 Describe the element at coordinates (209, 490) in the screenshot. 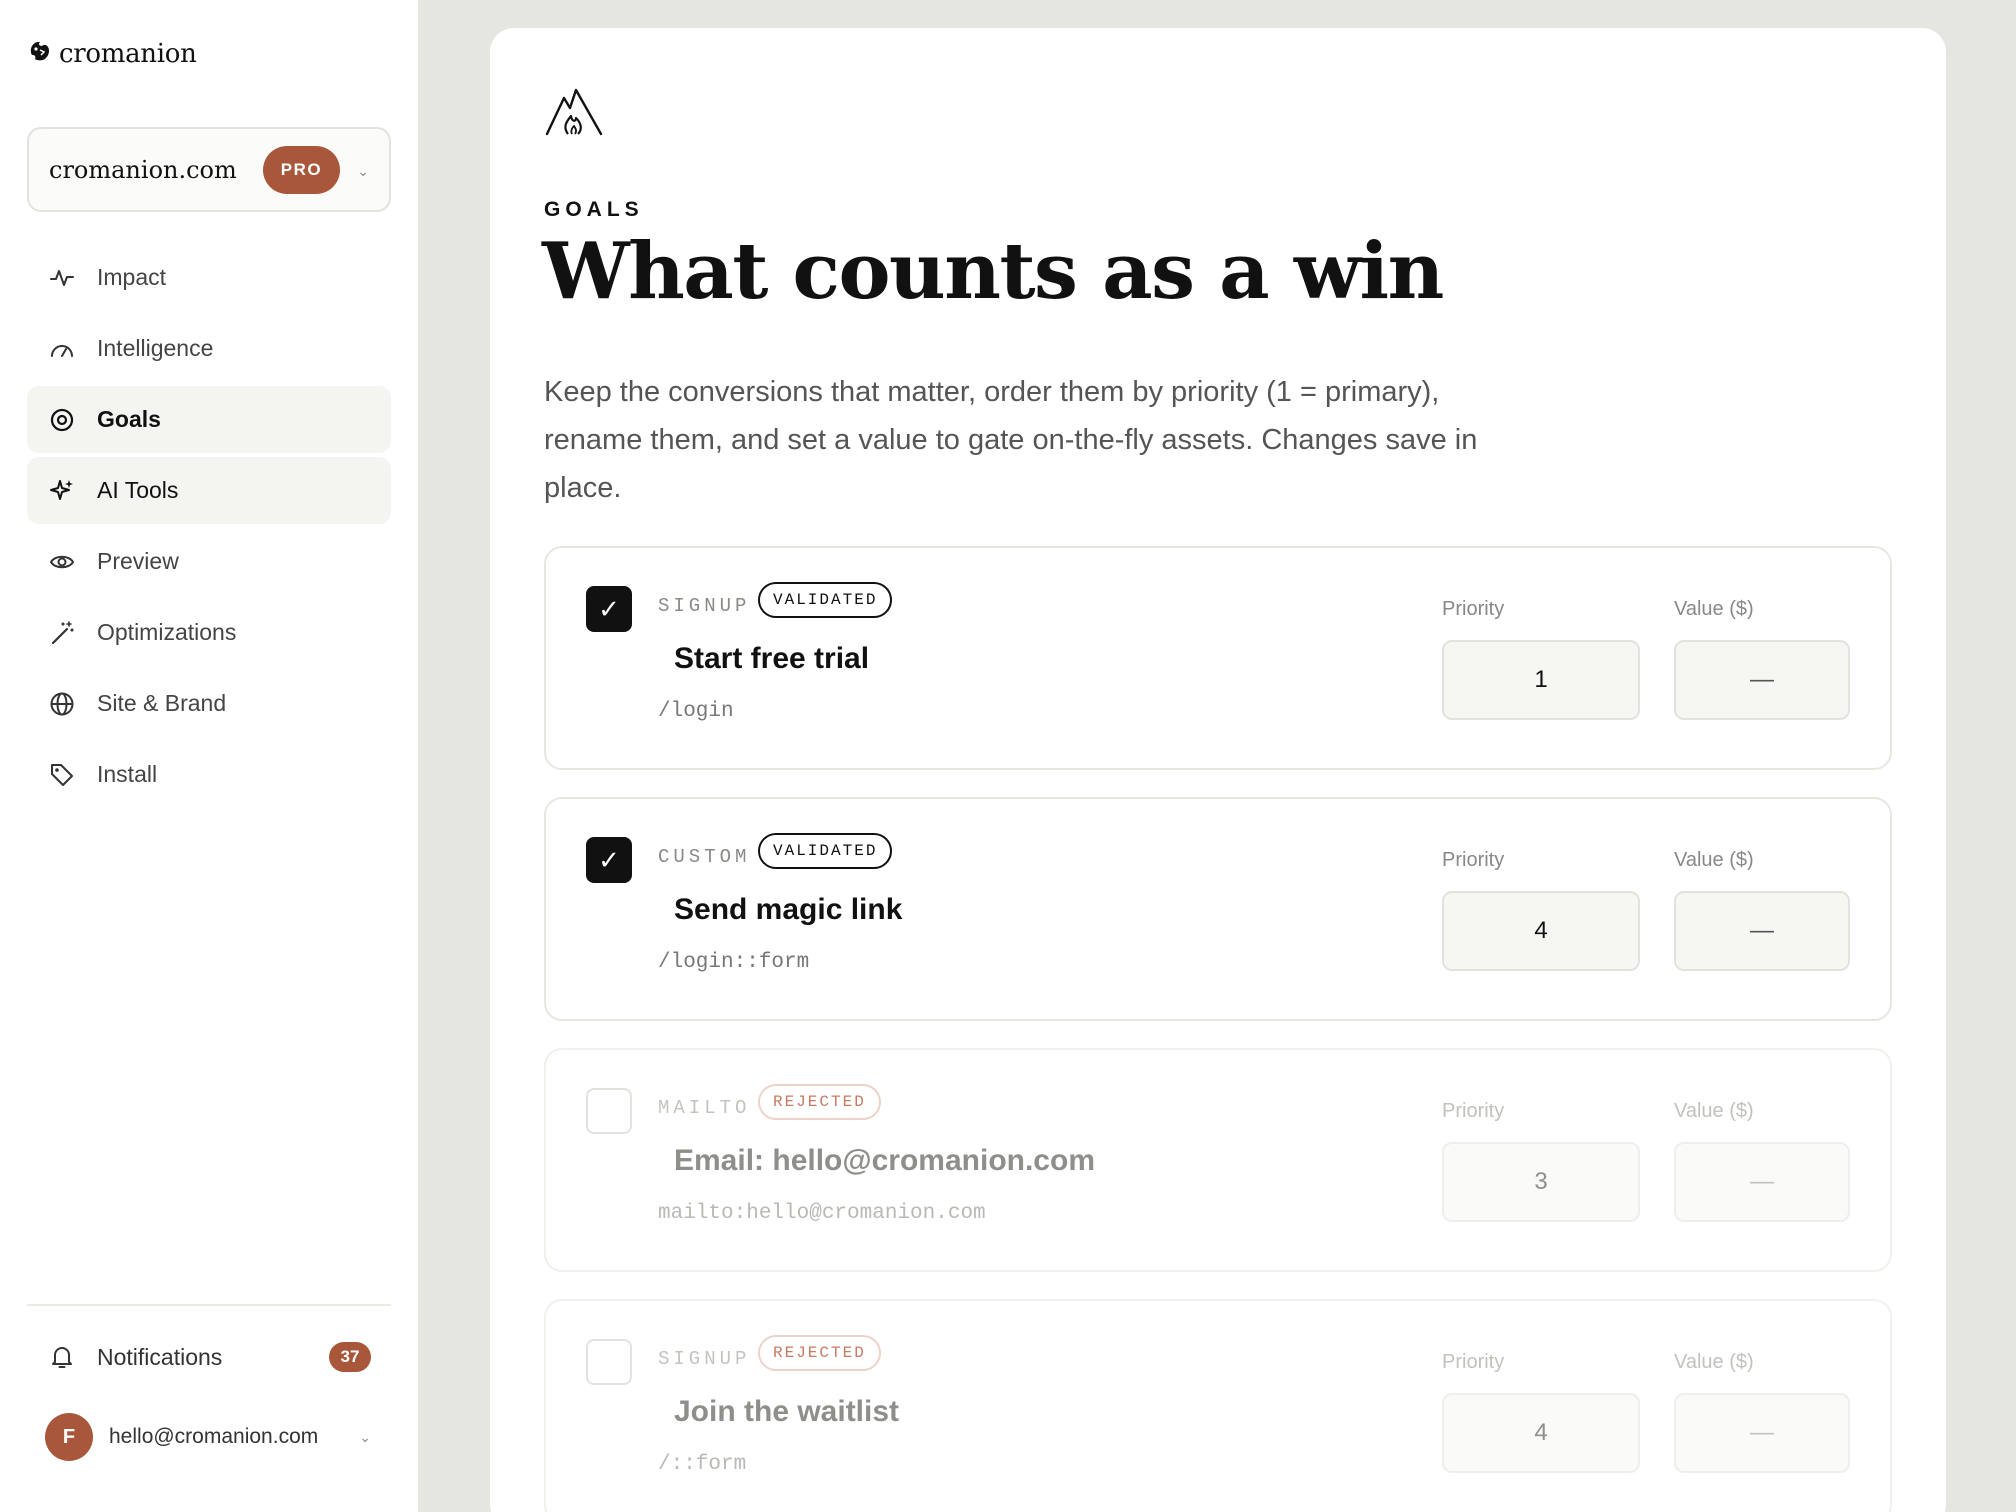

I see `sidebar-item-ai-tools: AI Tools` at that location.